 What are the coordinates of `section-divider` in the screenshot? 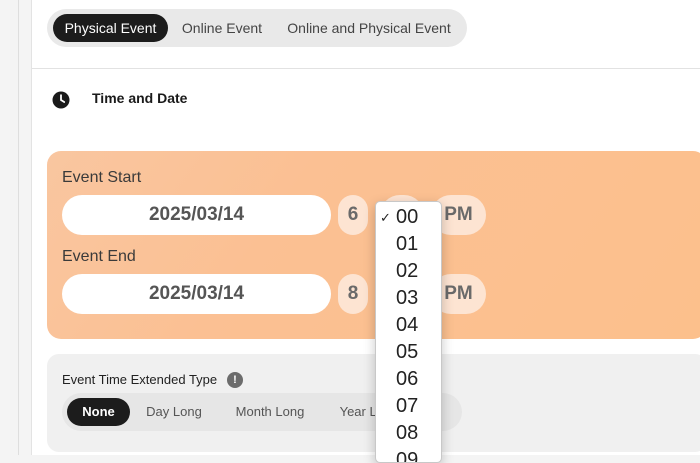 It's located at (366, 68).